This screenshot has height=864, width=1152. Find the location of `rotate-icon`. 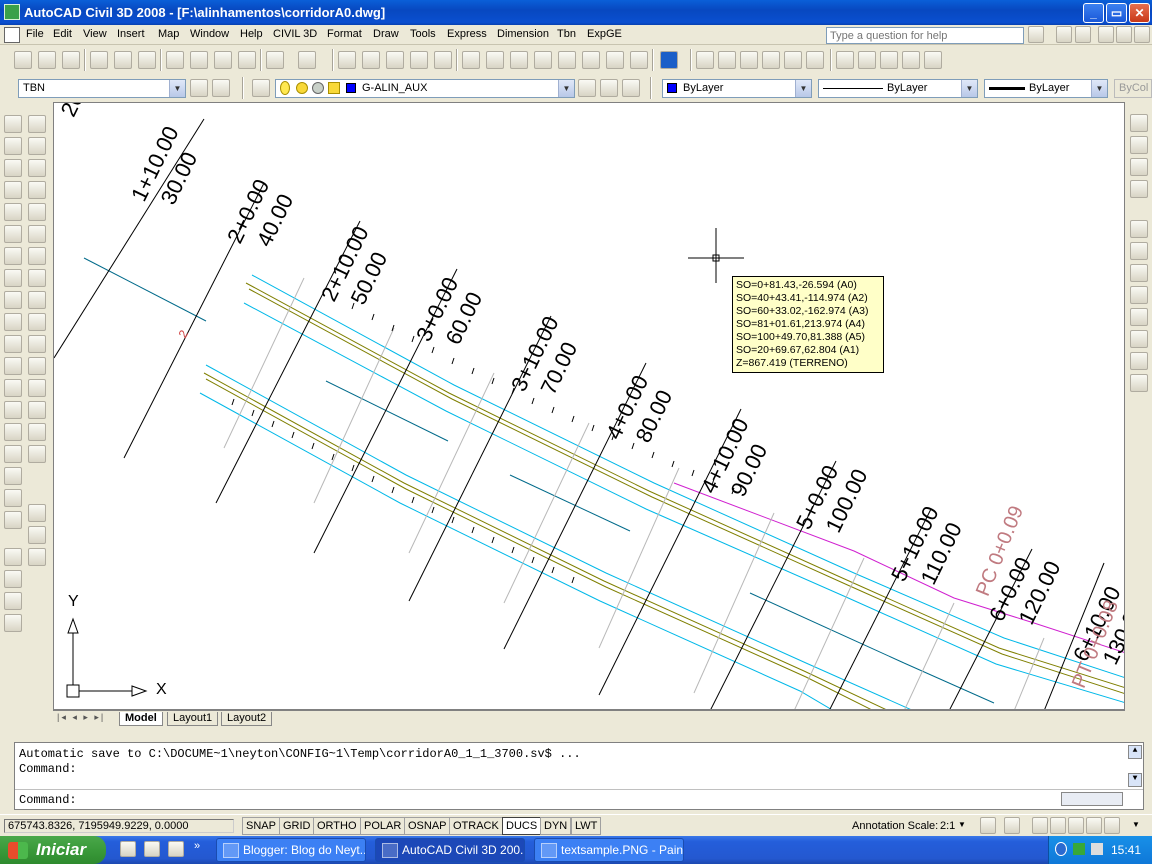

rotate-icon is located at coordinates (37, 256).